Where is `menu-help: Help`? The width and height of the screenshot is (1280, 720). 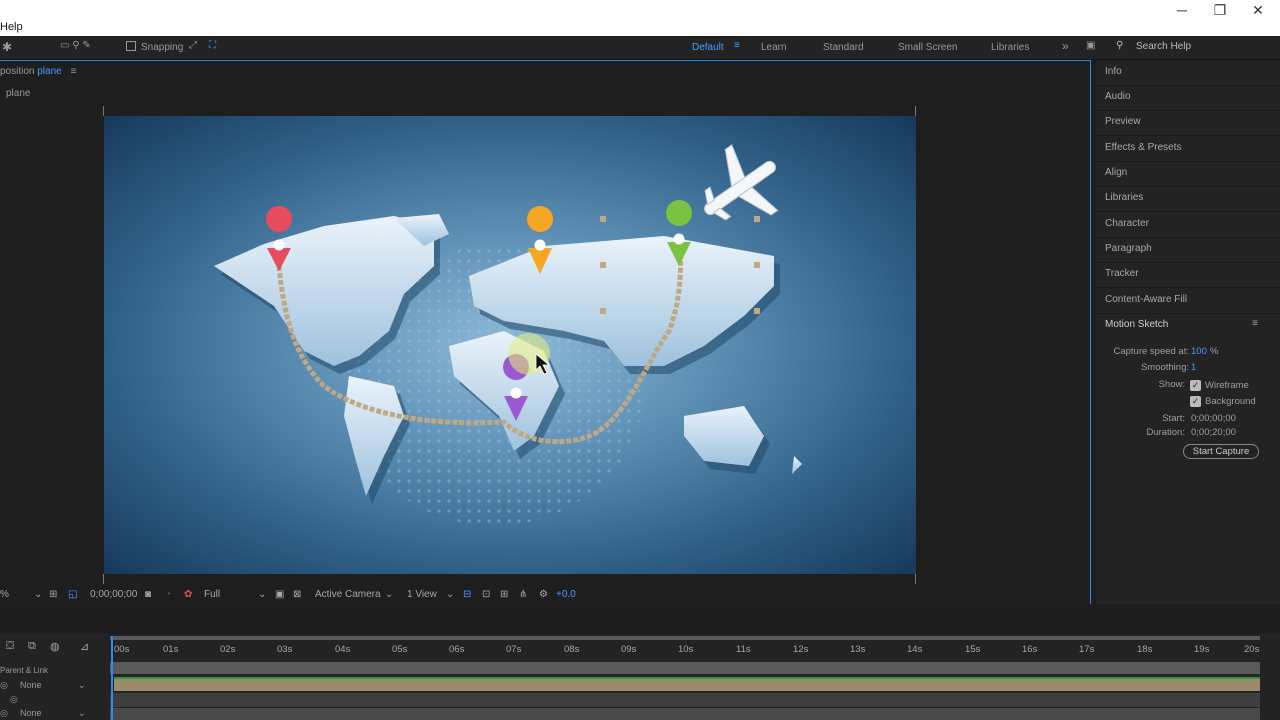
menu-help: Help is located at coordinates (11, 27).